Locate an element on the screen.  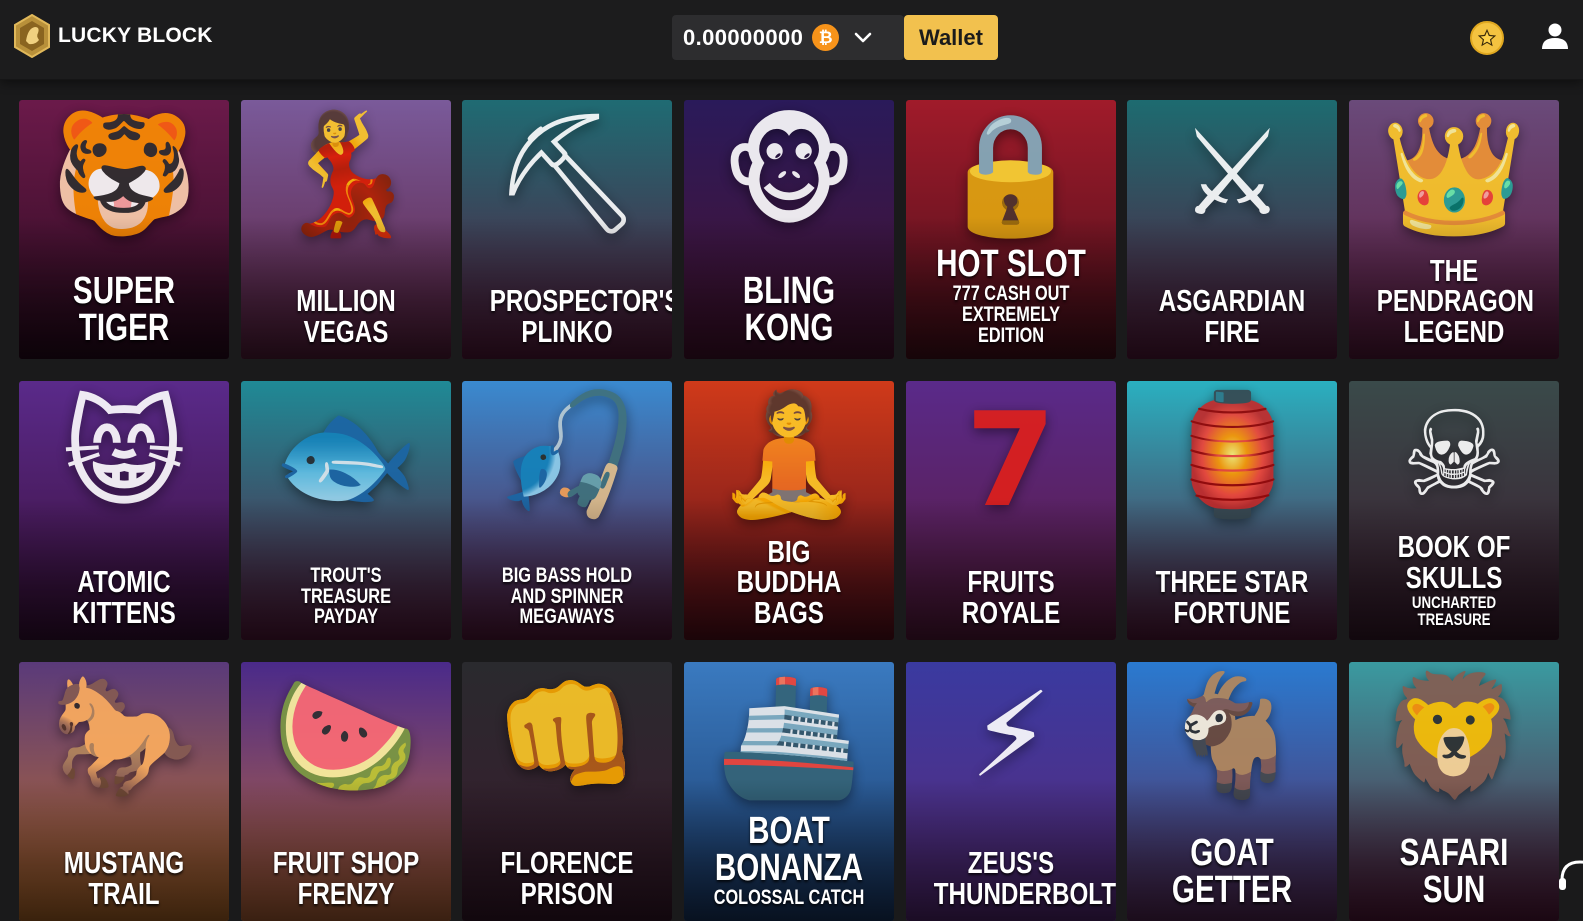
game-tile: 🦁 SAFARI SUN is located at coordinates (1454, 791).